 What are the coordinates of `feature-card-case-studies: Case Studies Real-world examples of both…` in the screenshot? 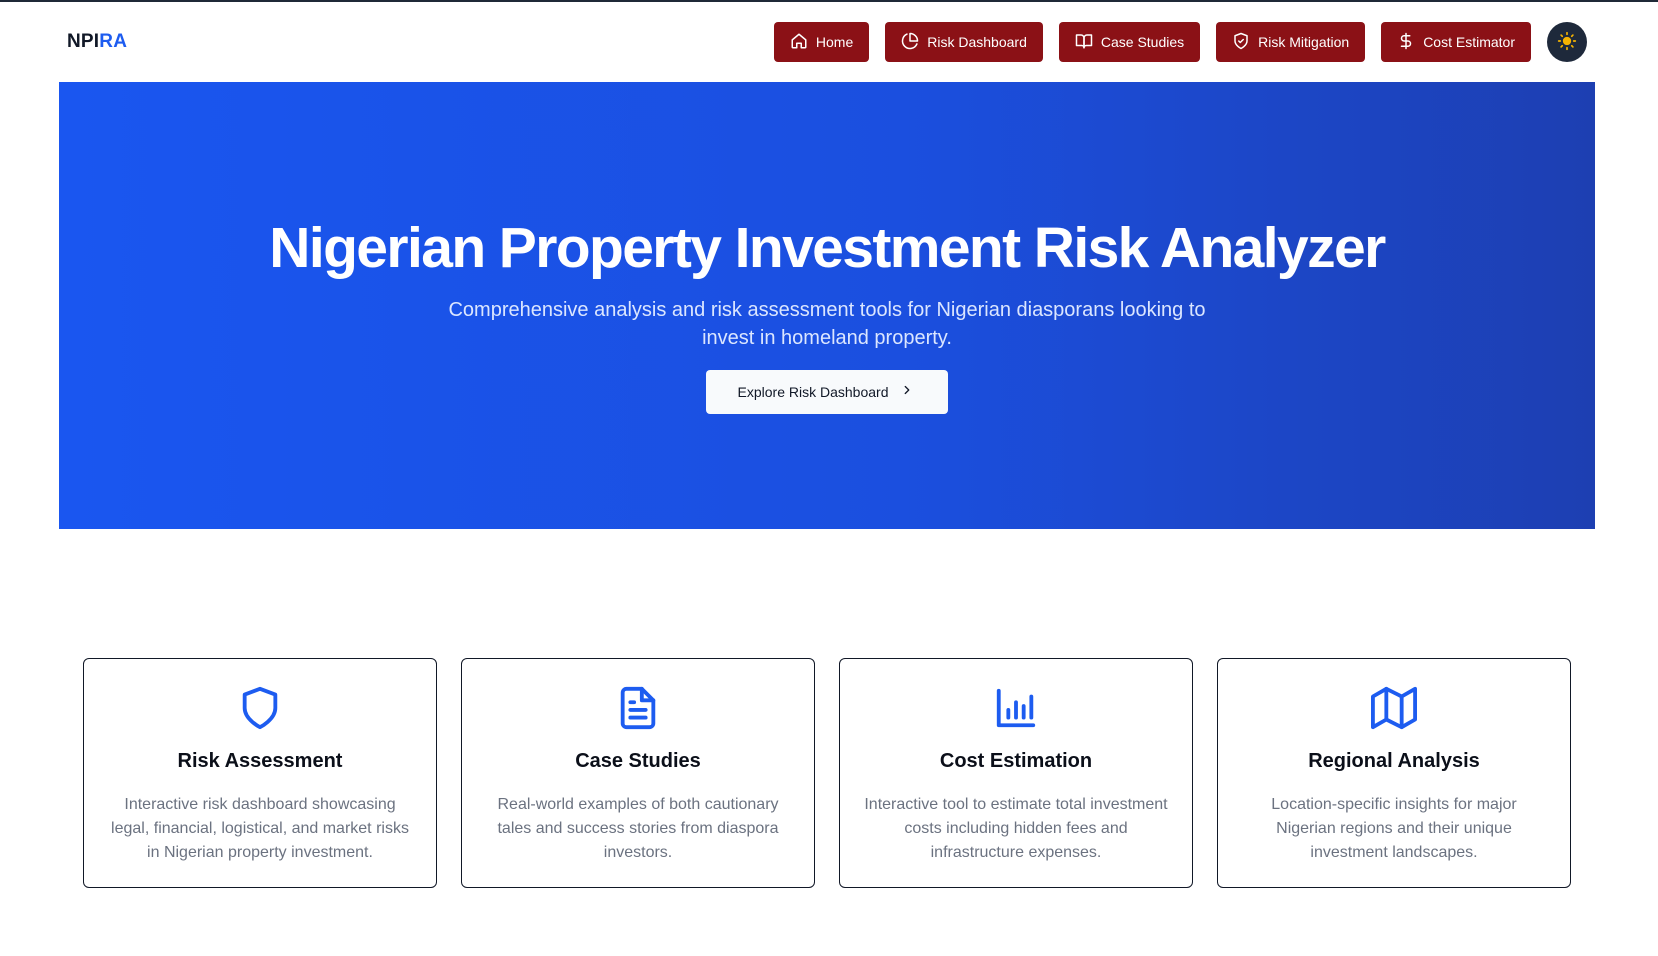 It's located at (638, 773).